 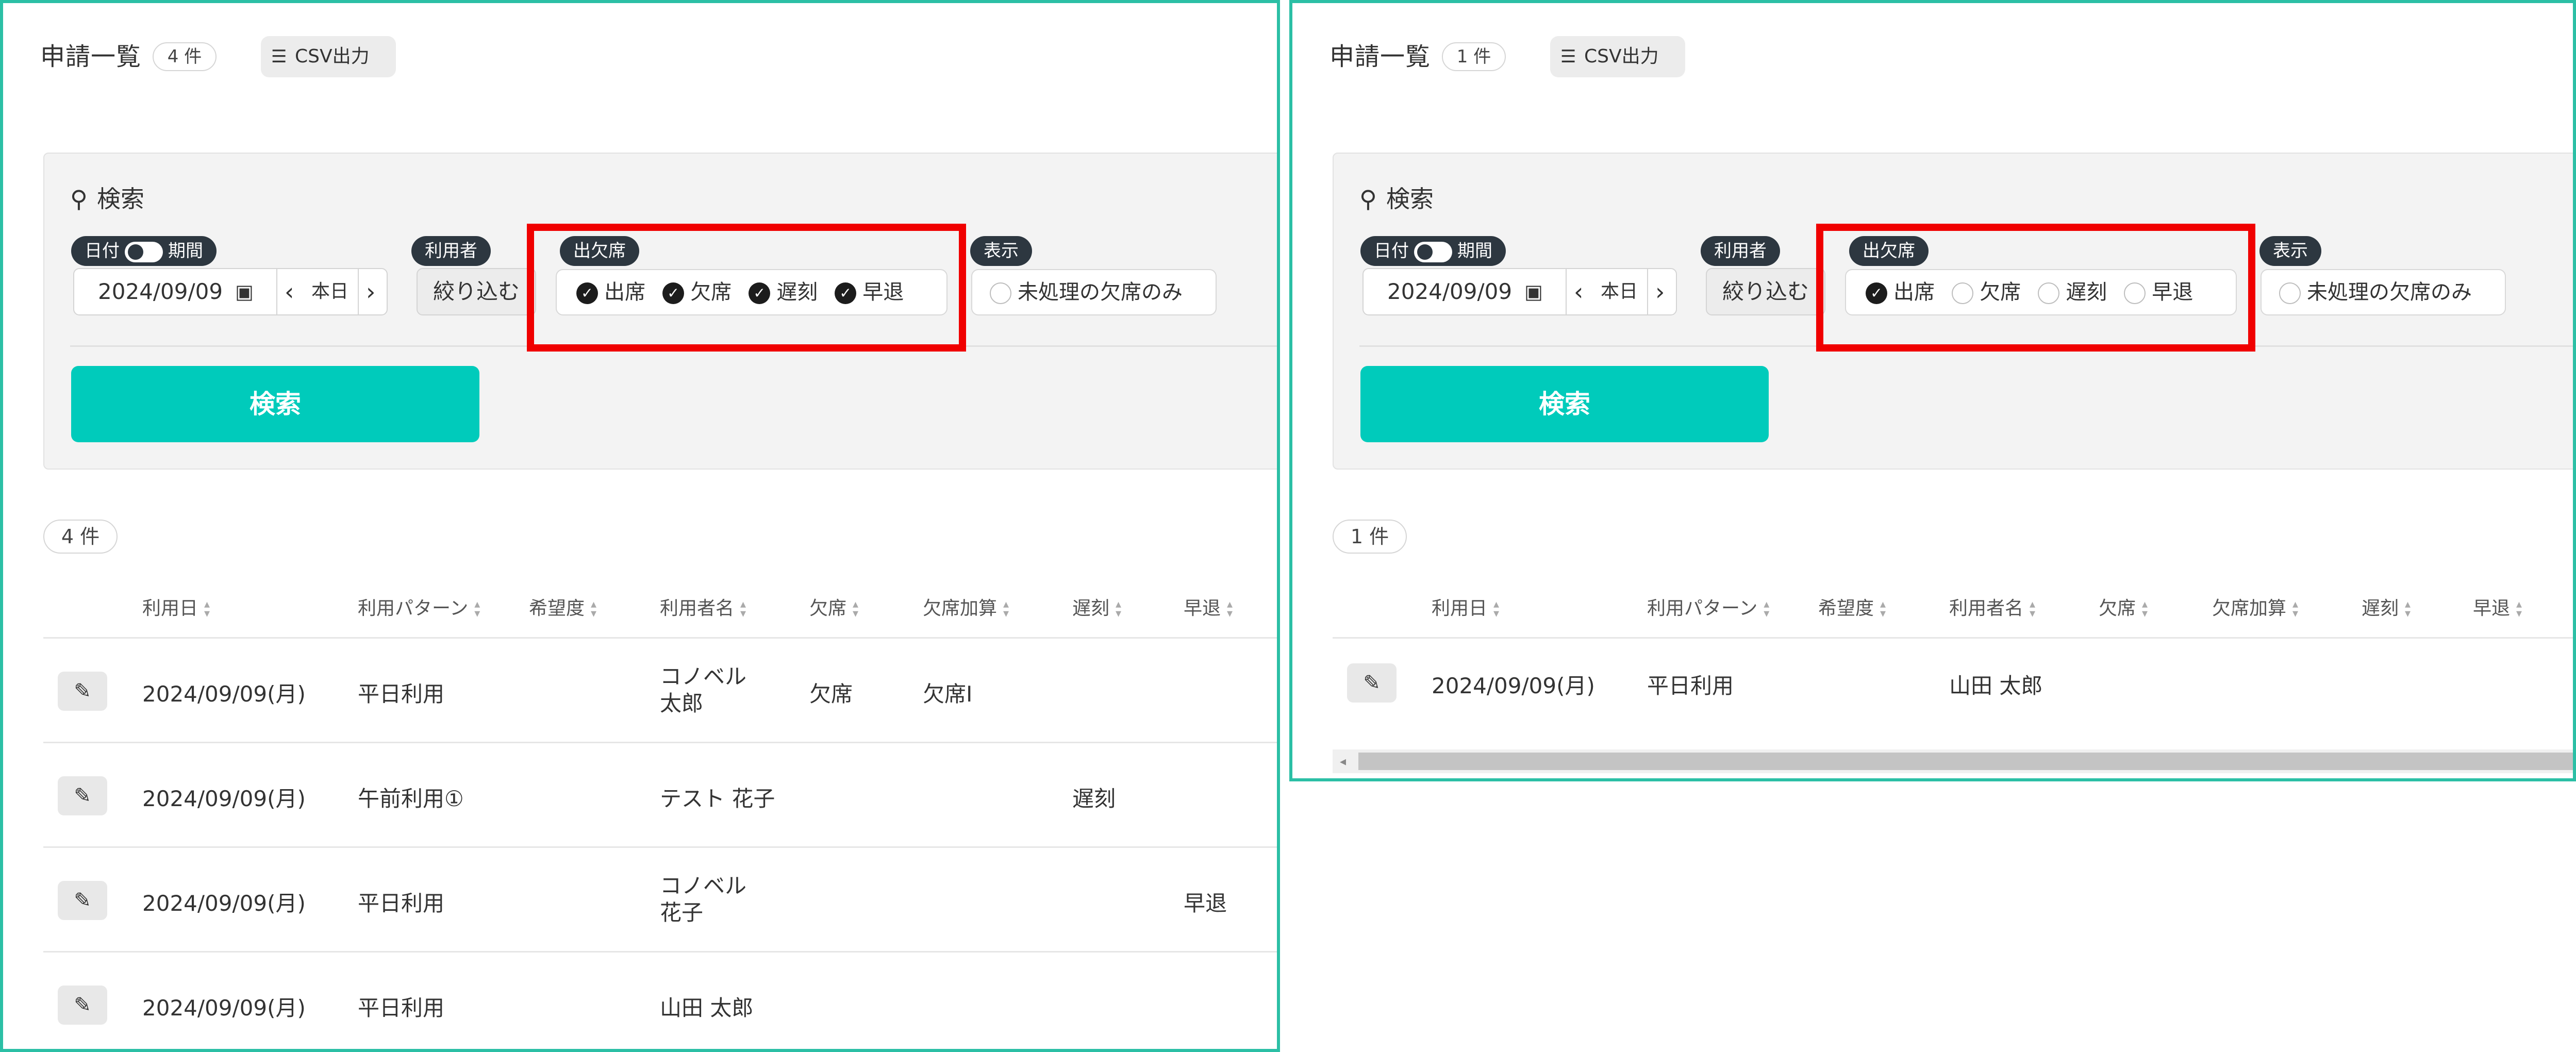 What do you see at coordinates (1986, 609) in the screenshot?
I see `column-label: 利用者名` at bounding box center [1986, 609].